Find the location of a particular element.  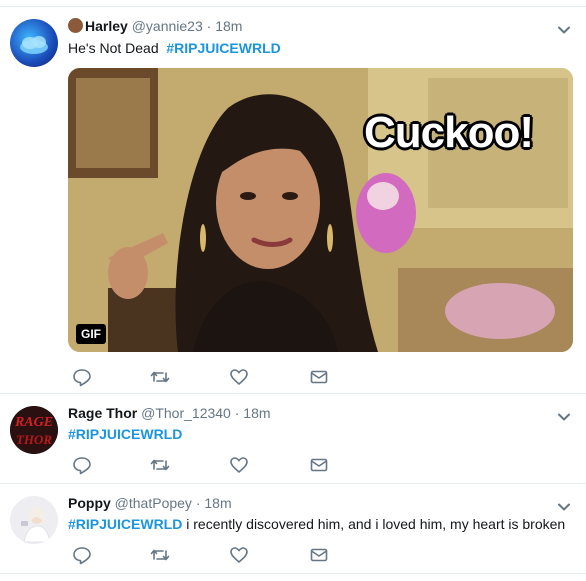

tweet-header: Rage Thor @Thor_12340 · 18m is located at coordinates (169, 413).